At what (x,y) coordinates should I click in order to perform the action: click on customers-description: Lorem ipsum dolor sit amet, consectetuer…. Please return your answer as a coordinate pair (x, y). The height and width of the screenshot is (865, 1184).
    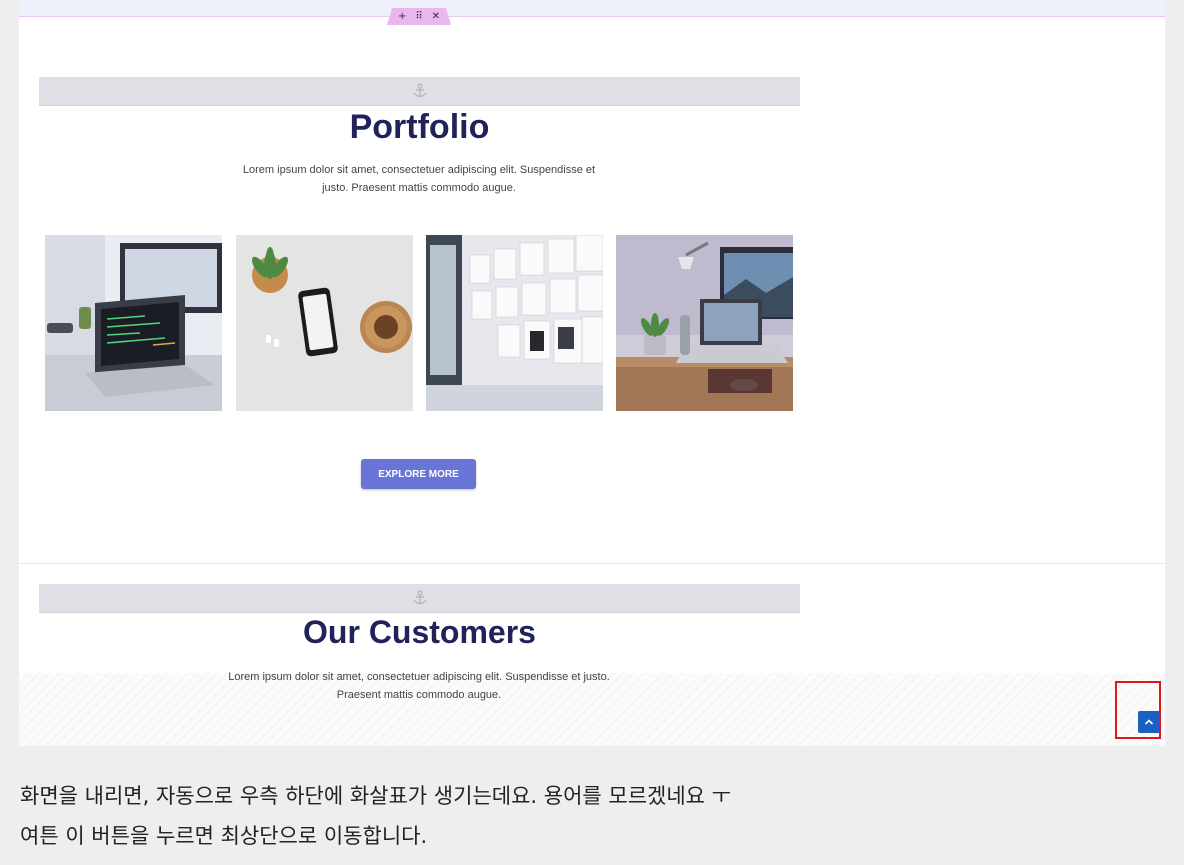
    Looking at the image, I should click on (419, 686).